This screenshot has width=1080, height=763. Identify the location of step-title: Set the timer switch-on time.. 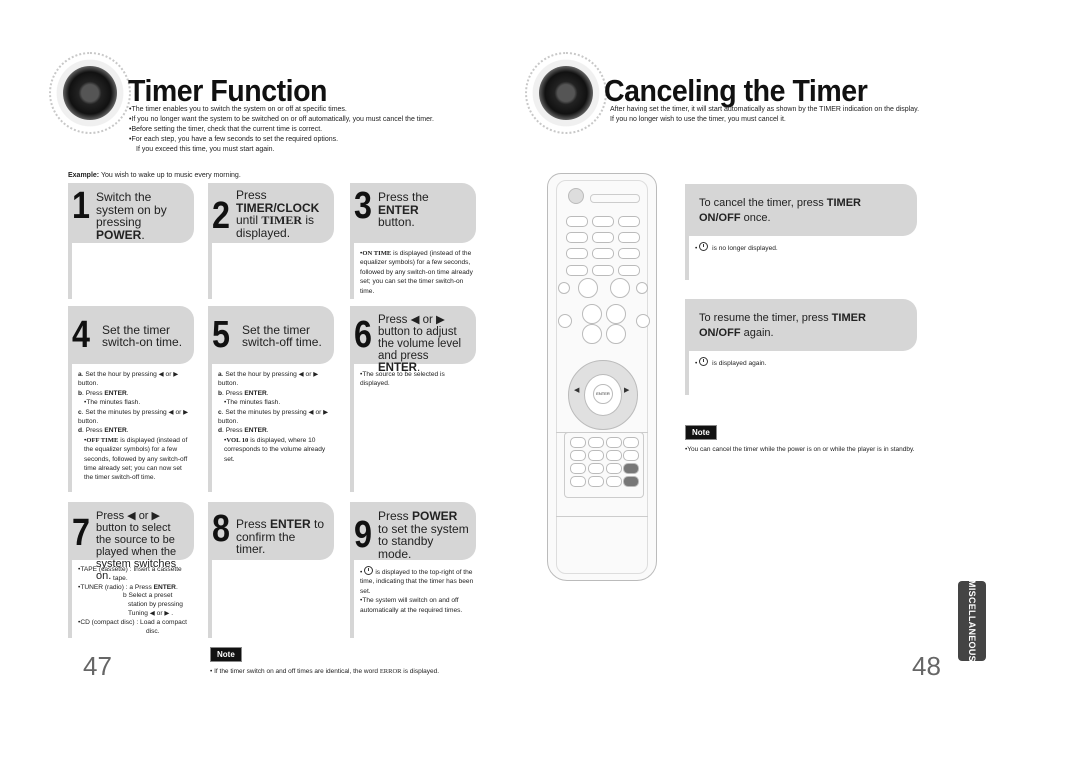
(142, 335).